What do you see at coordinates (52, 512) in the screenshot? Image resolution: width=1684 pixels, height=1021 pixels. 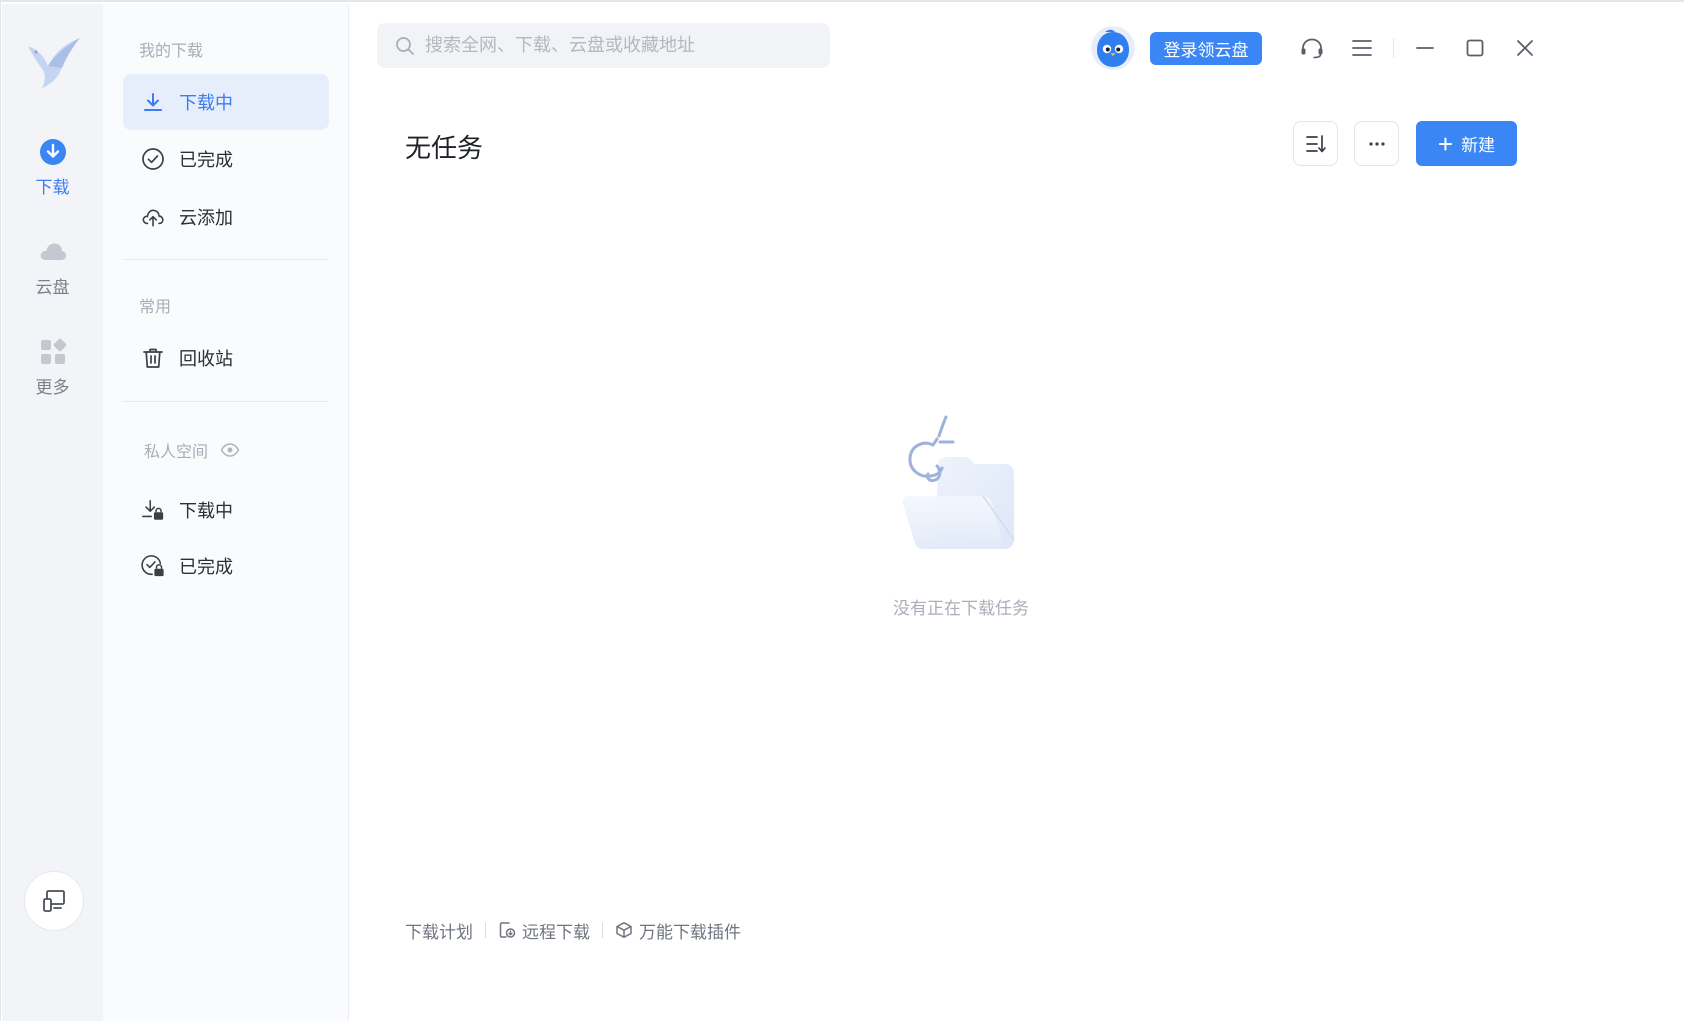 I see `left-rail: 下载 云盘 更多` at bounding box center [52, 512].